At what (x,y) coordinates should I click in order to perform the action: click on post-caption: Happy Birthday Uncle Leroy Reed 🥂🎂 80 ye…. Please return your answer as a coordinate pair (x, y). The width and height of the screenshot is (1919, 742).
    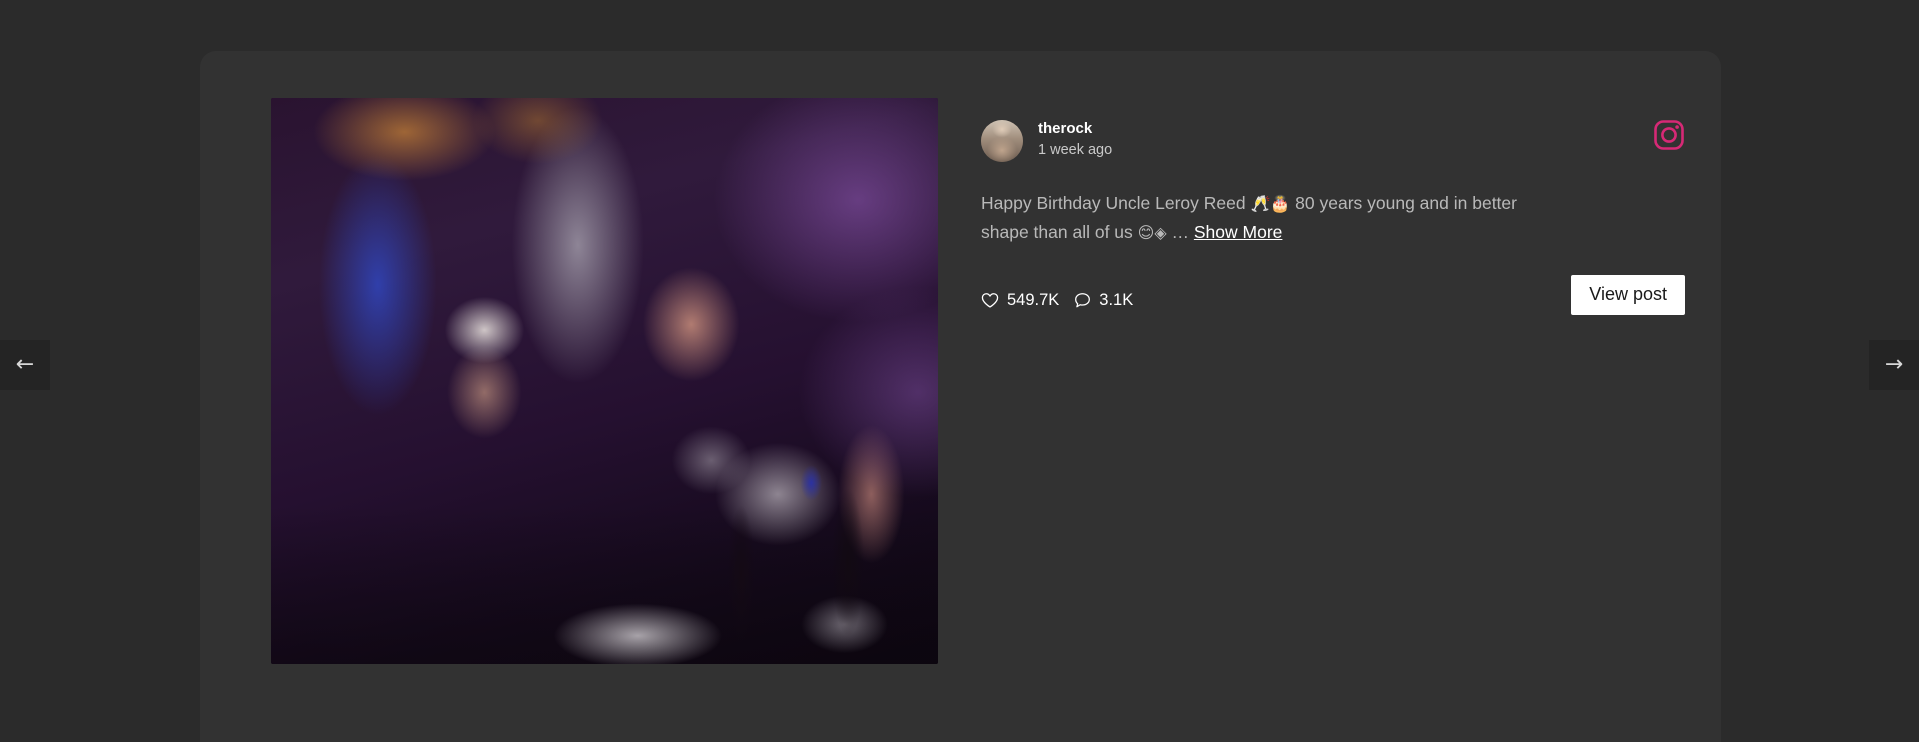
    Looking at the image, I should click on (1264, 218).